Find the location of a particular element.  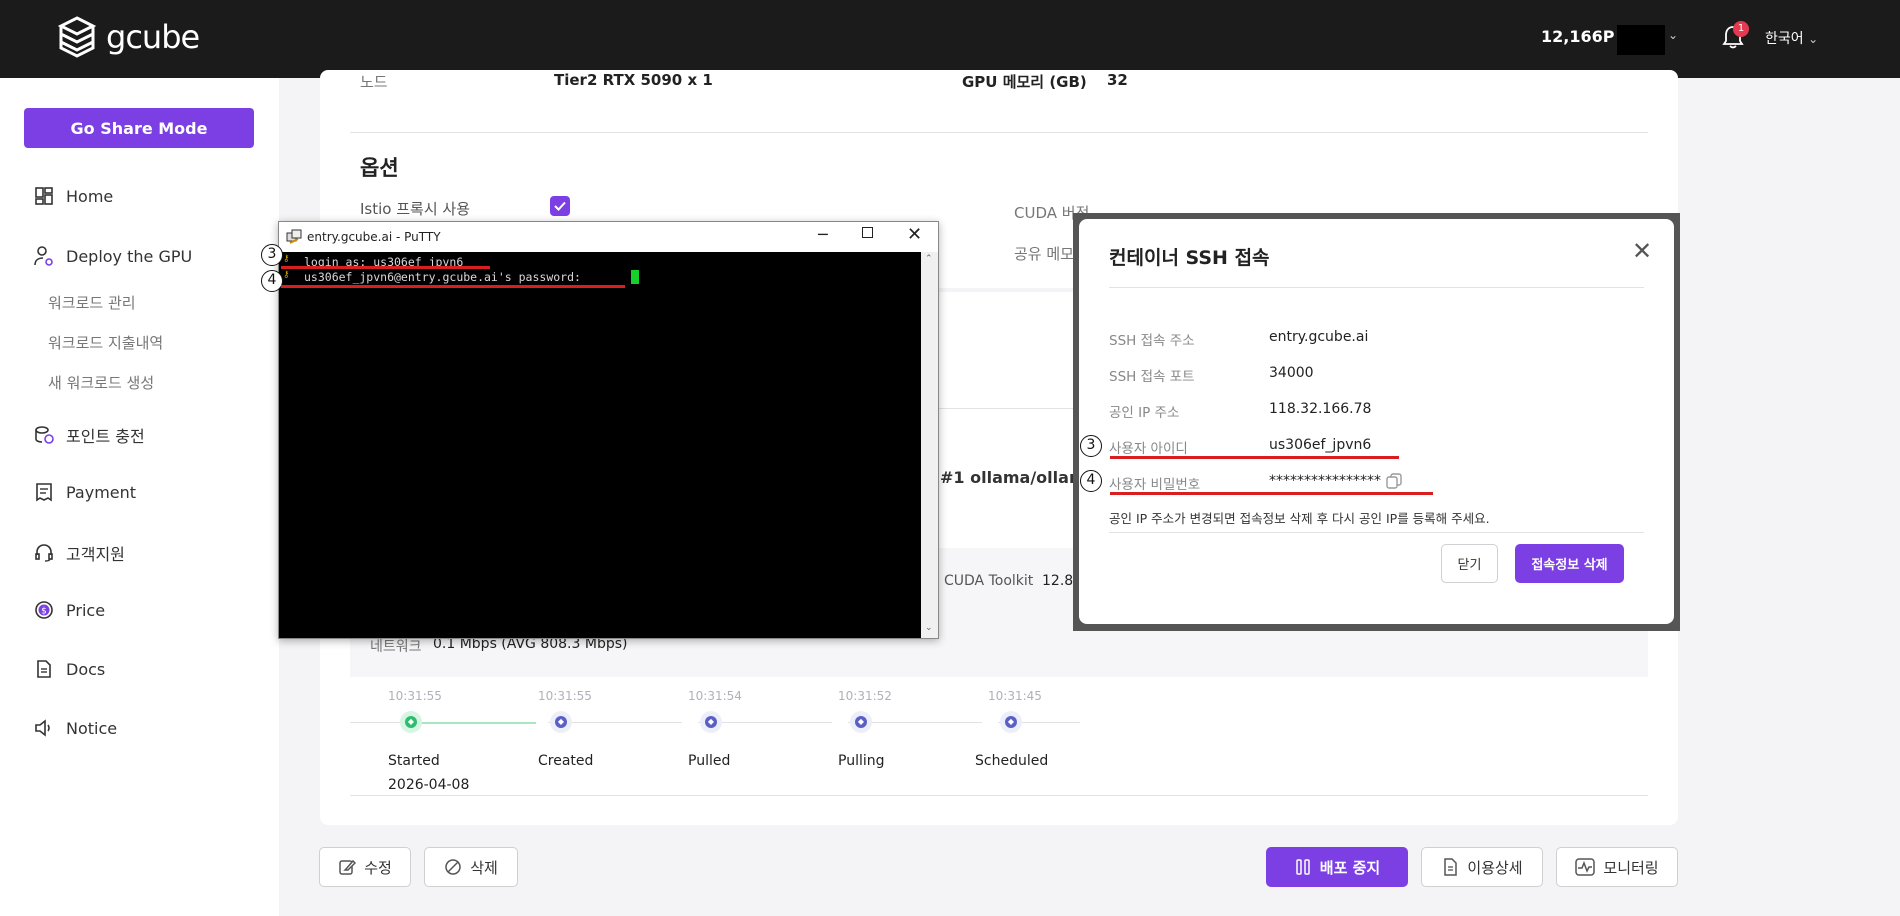

modal-title: 컨테이너 SSH 접속 is located at coordinates (1189, 258).